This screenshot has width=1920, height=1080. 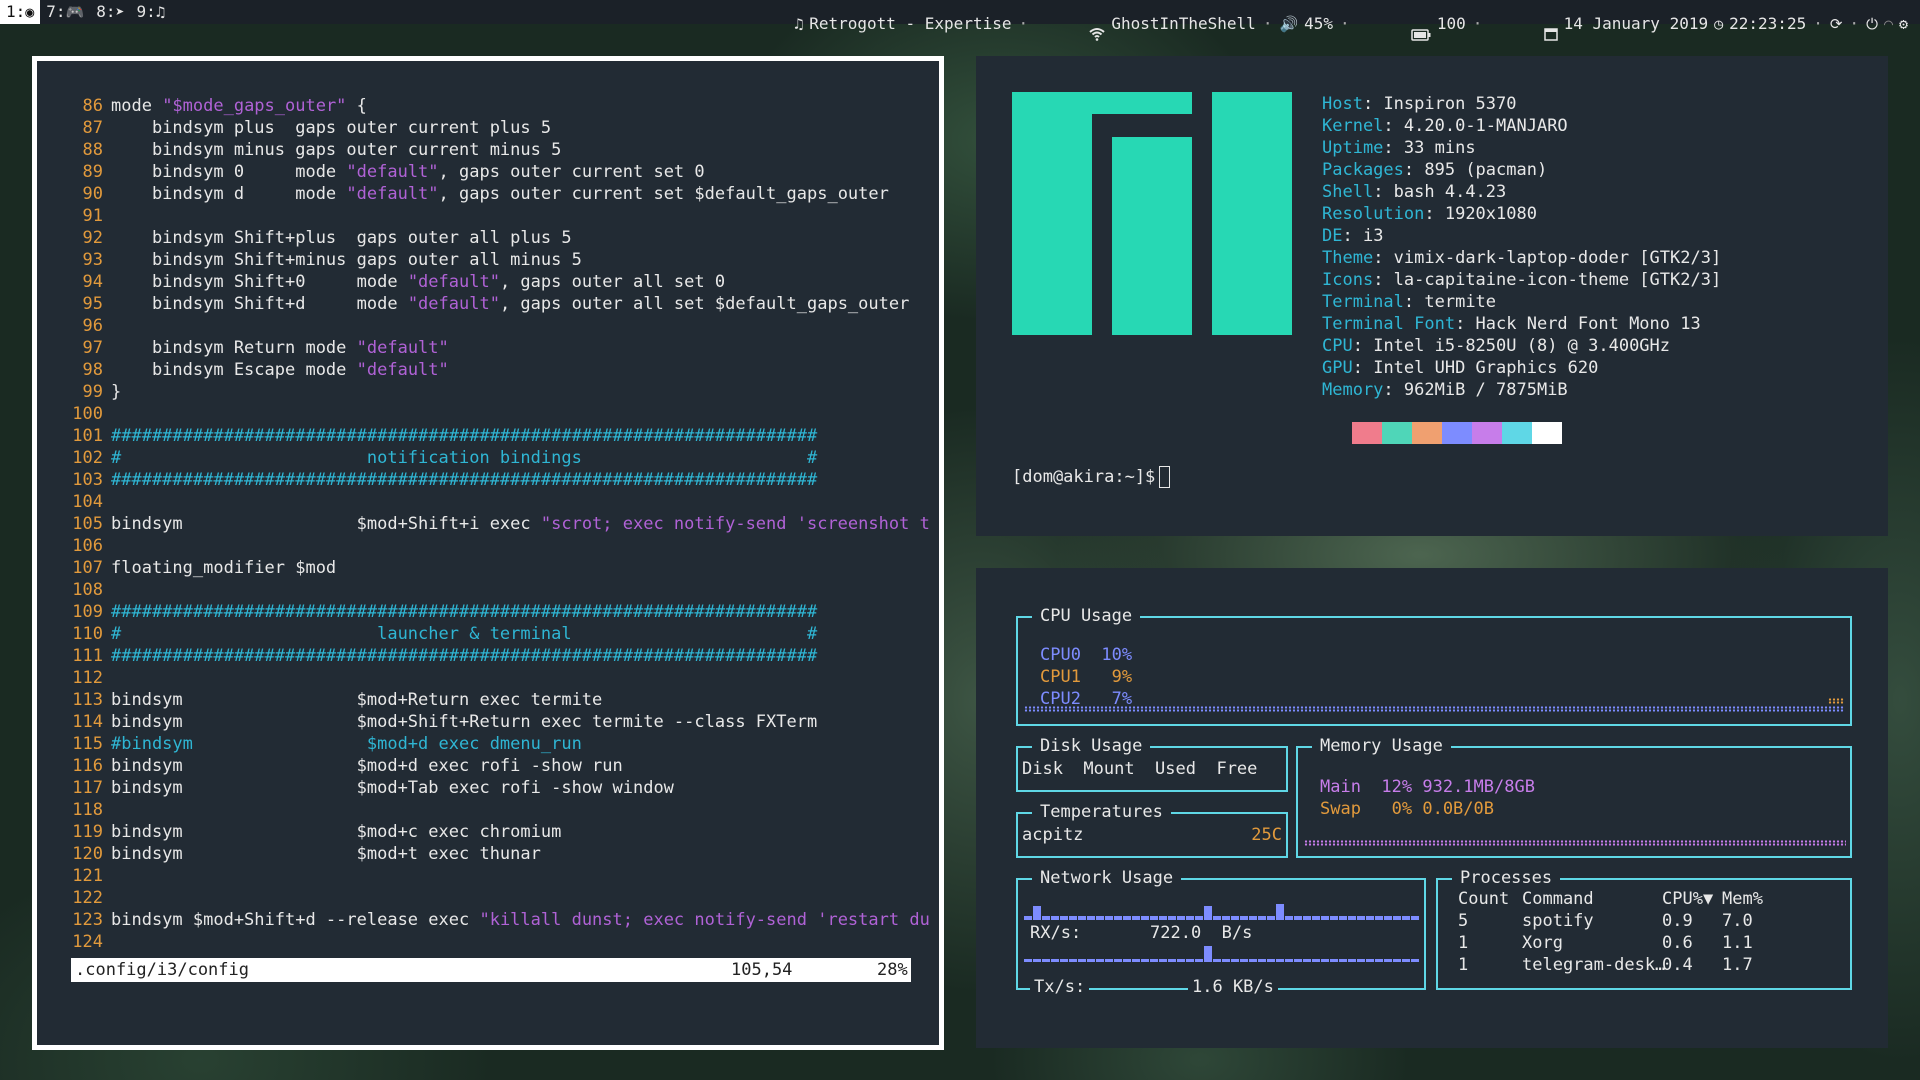 What do you see at coordinates (1145, 24) in the screenshot?
I see `wifi-status: GhostInTheShell` at bounding box center [1145, 24].